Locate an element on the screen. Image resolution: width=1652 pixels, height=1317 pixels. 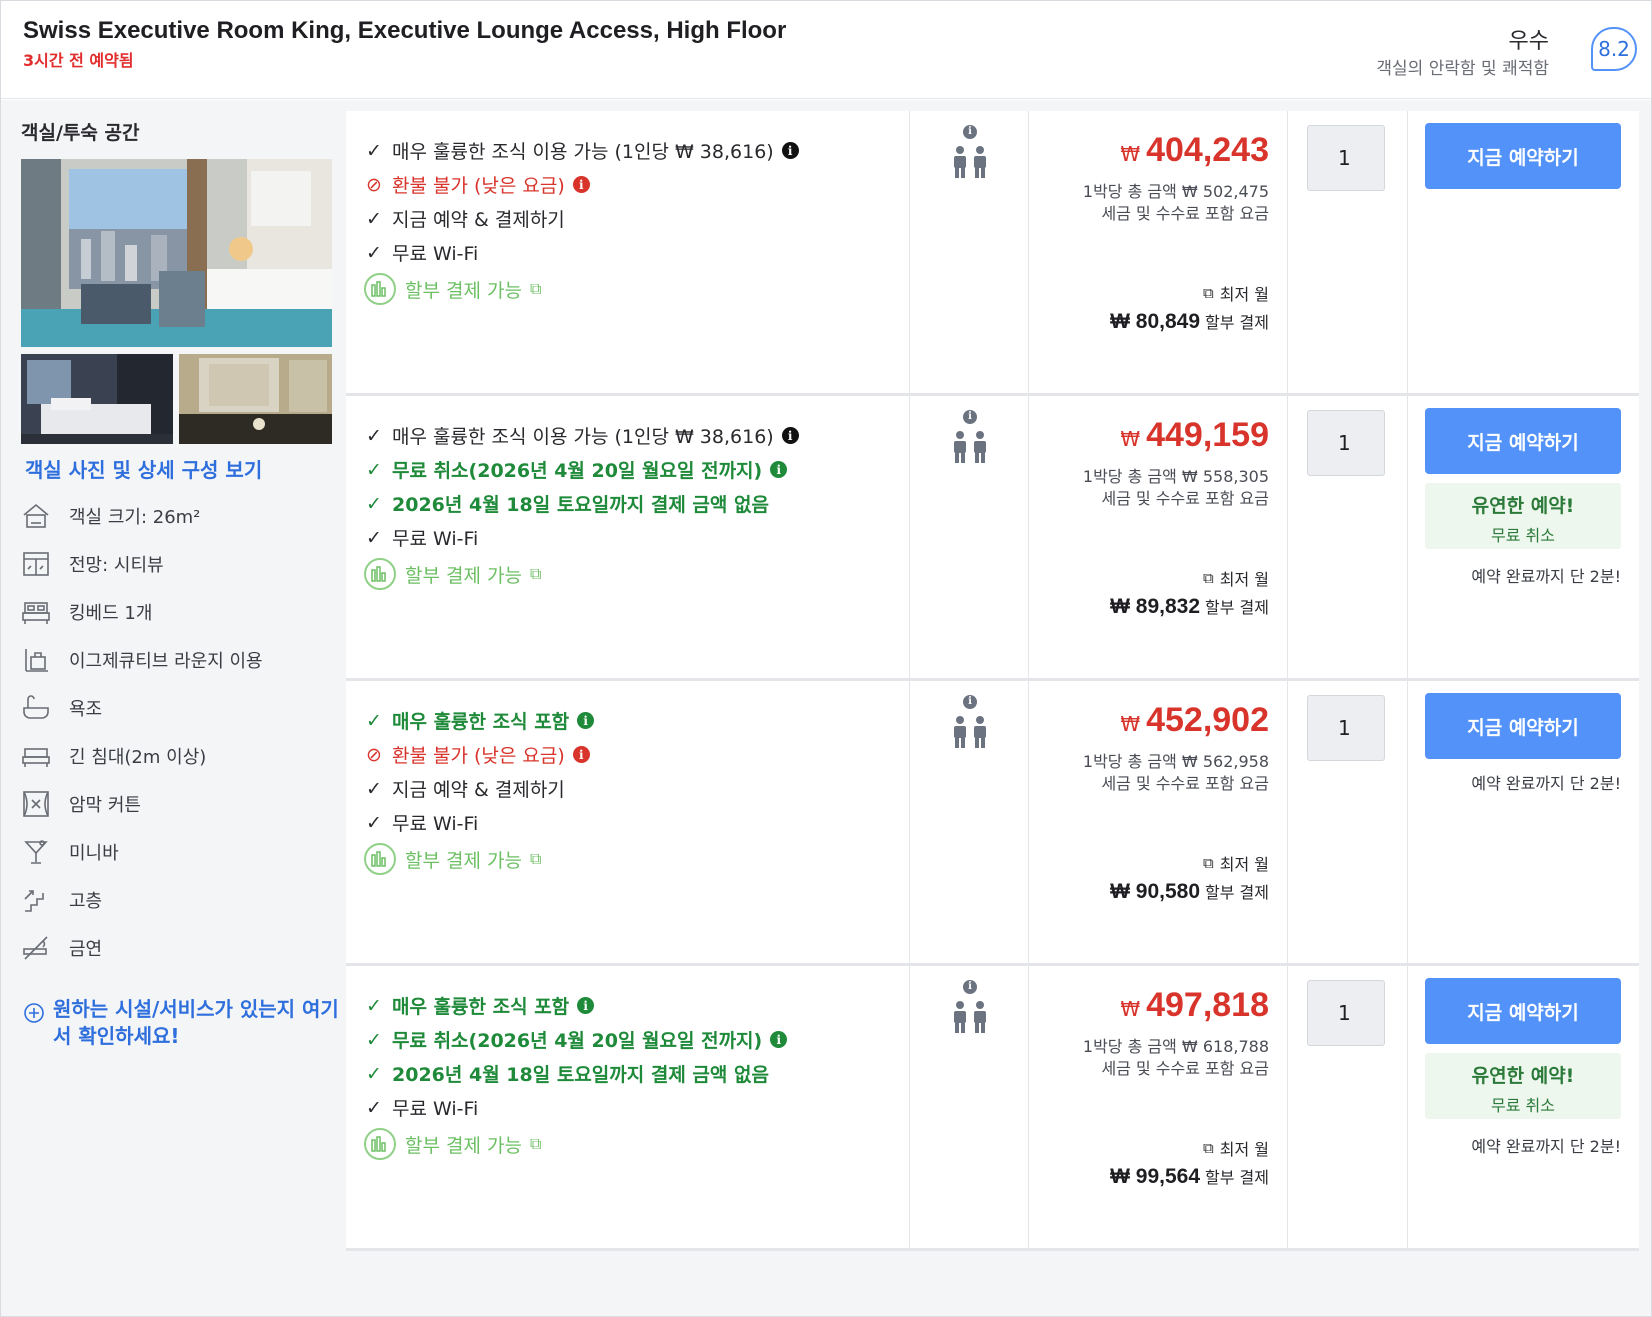
monthly-amount: ₩ 99,564 is located at coordinates (1155, 1176).